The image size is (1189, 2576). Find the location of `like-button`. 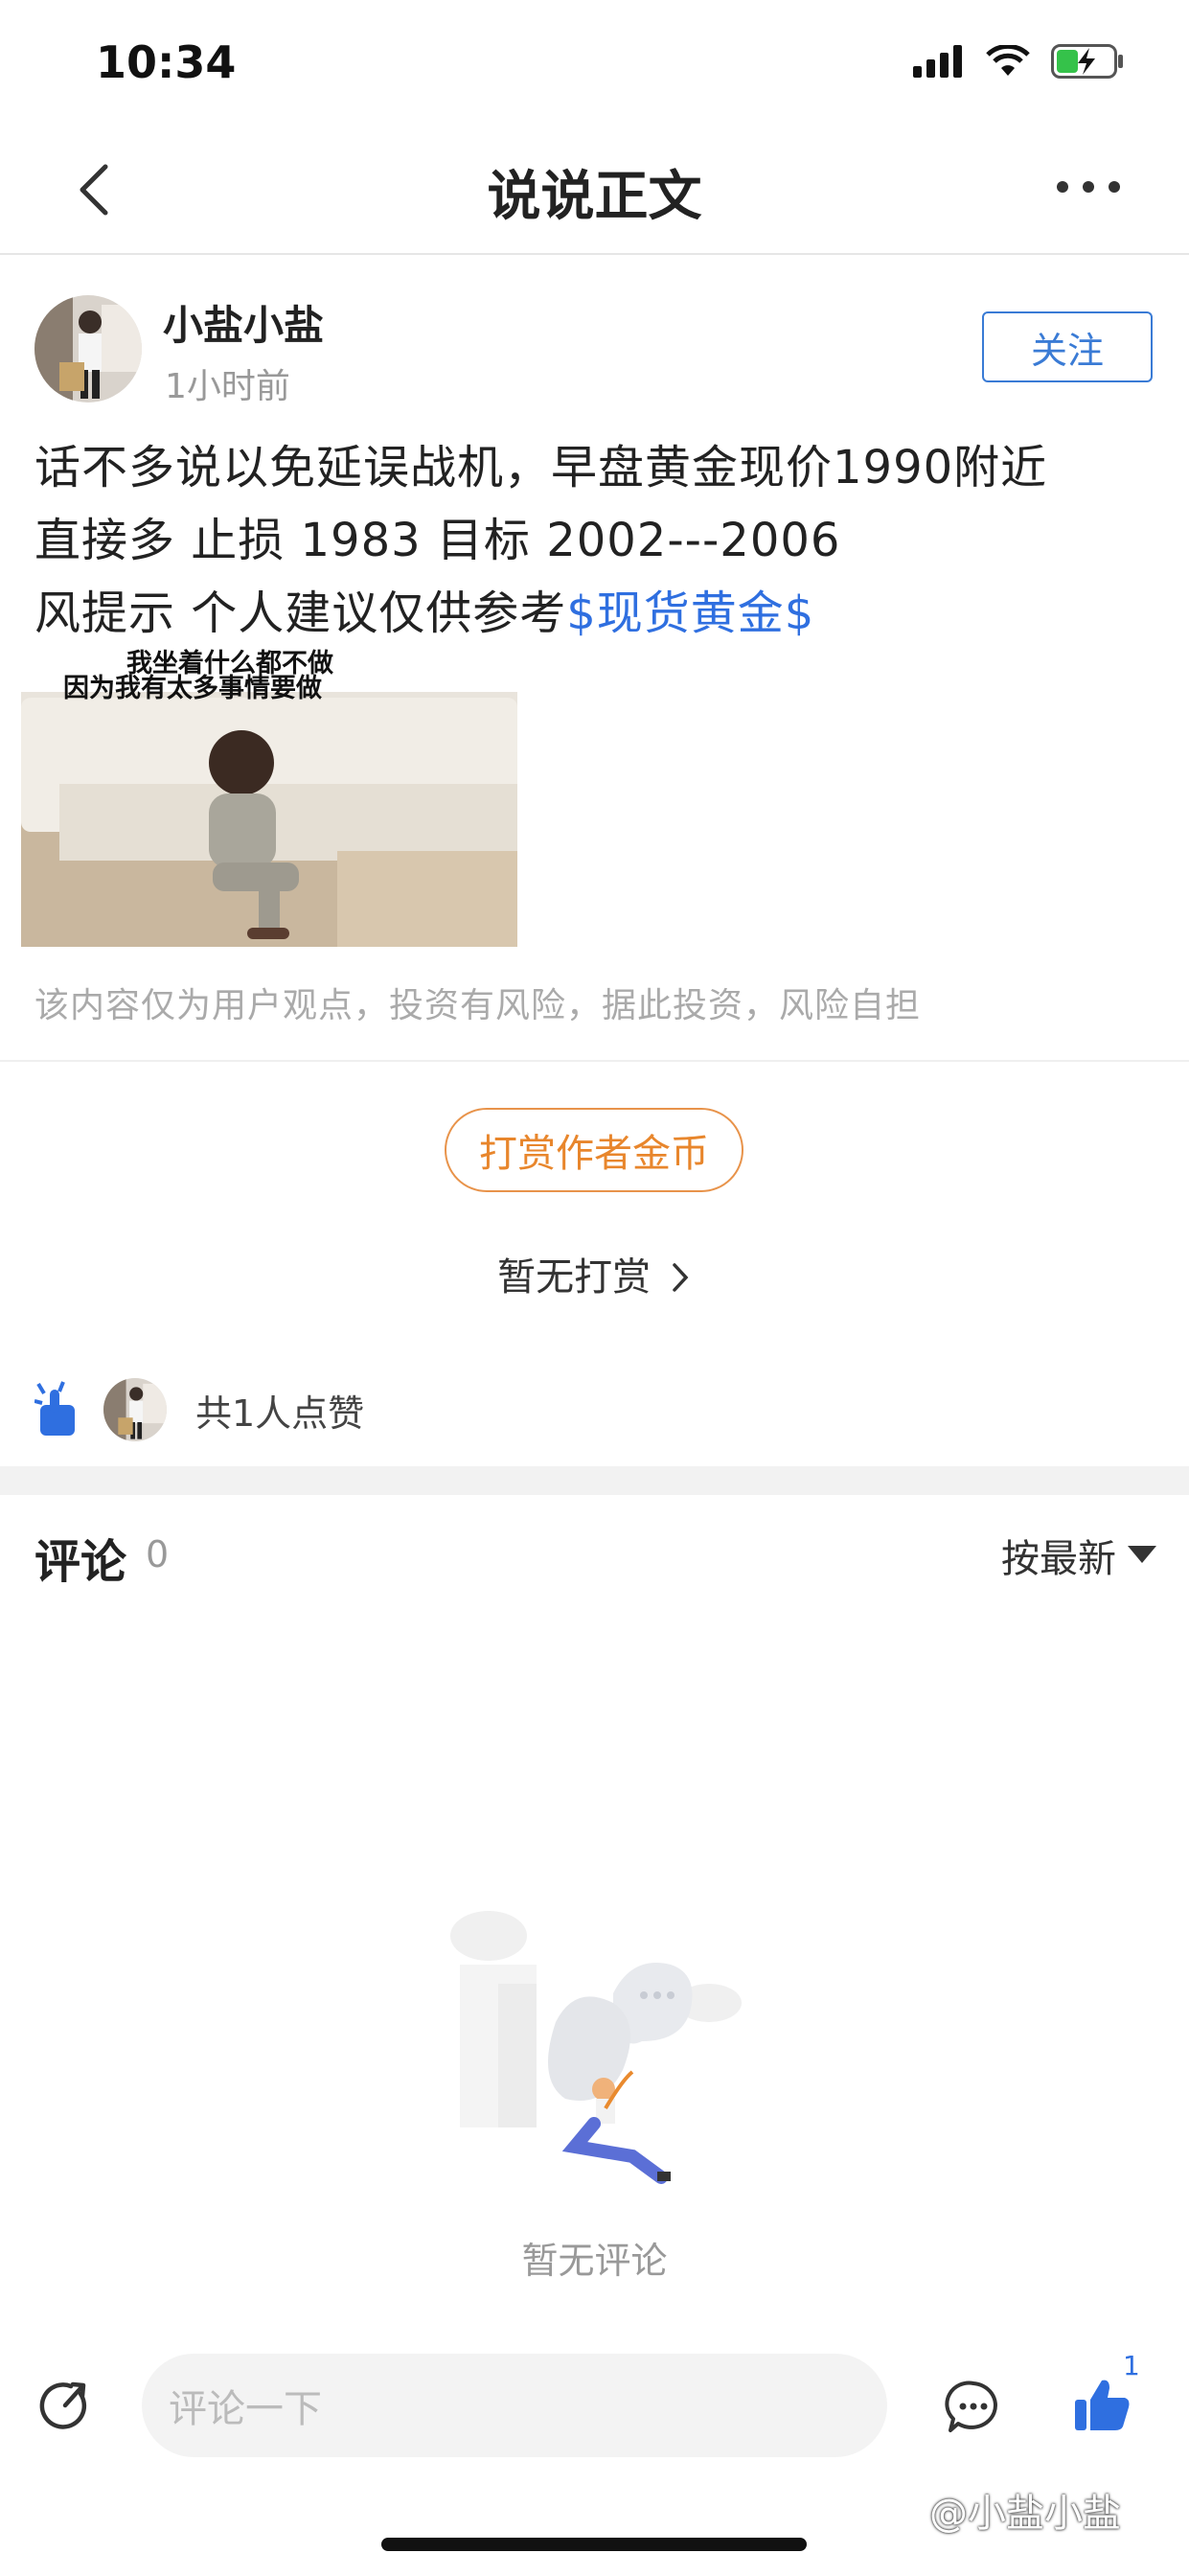

like-button is located at coordinates (1102, 2404).